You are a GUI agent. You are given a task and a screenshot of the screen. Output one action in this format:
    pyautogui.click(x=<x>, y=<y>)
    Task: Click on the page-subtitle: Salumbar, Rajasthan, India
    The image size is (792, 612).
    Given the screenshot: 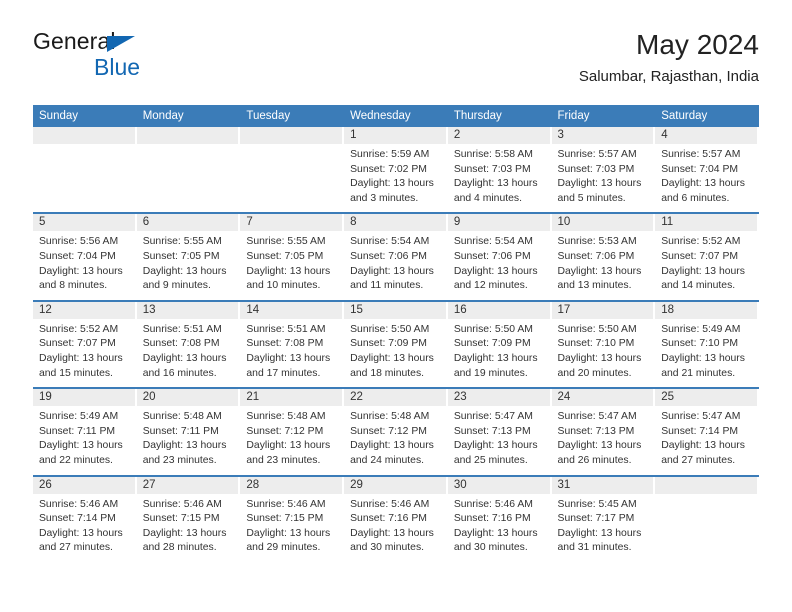 What is the action you would take?
    pyautogui.click(x=668, y=76)
    